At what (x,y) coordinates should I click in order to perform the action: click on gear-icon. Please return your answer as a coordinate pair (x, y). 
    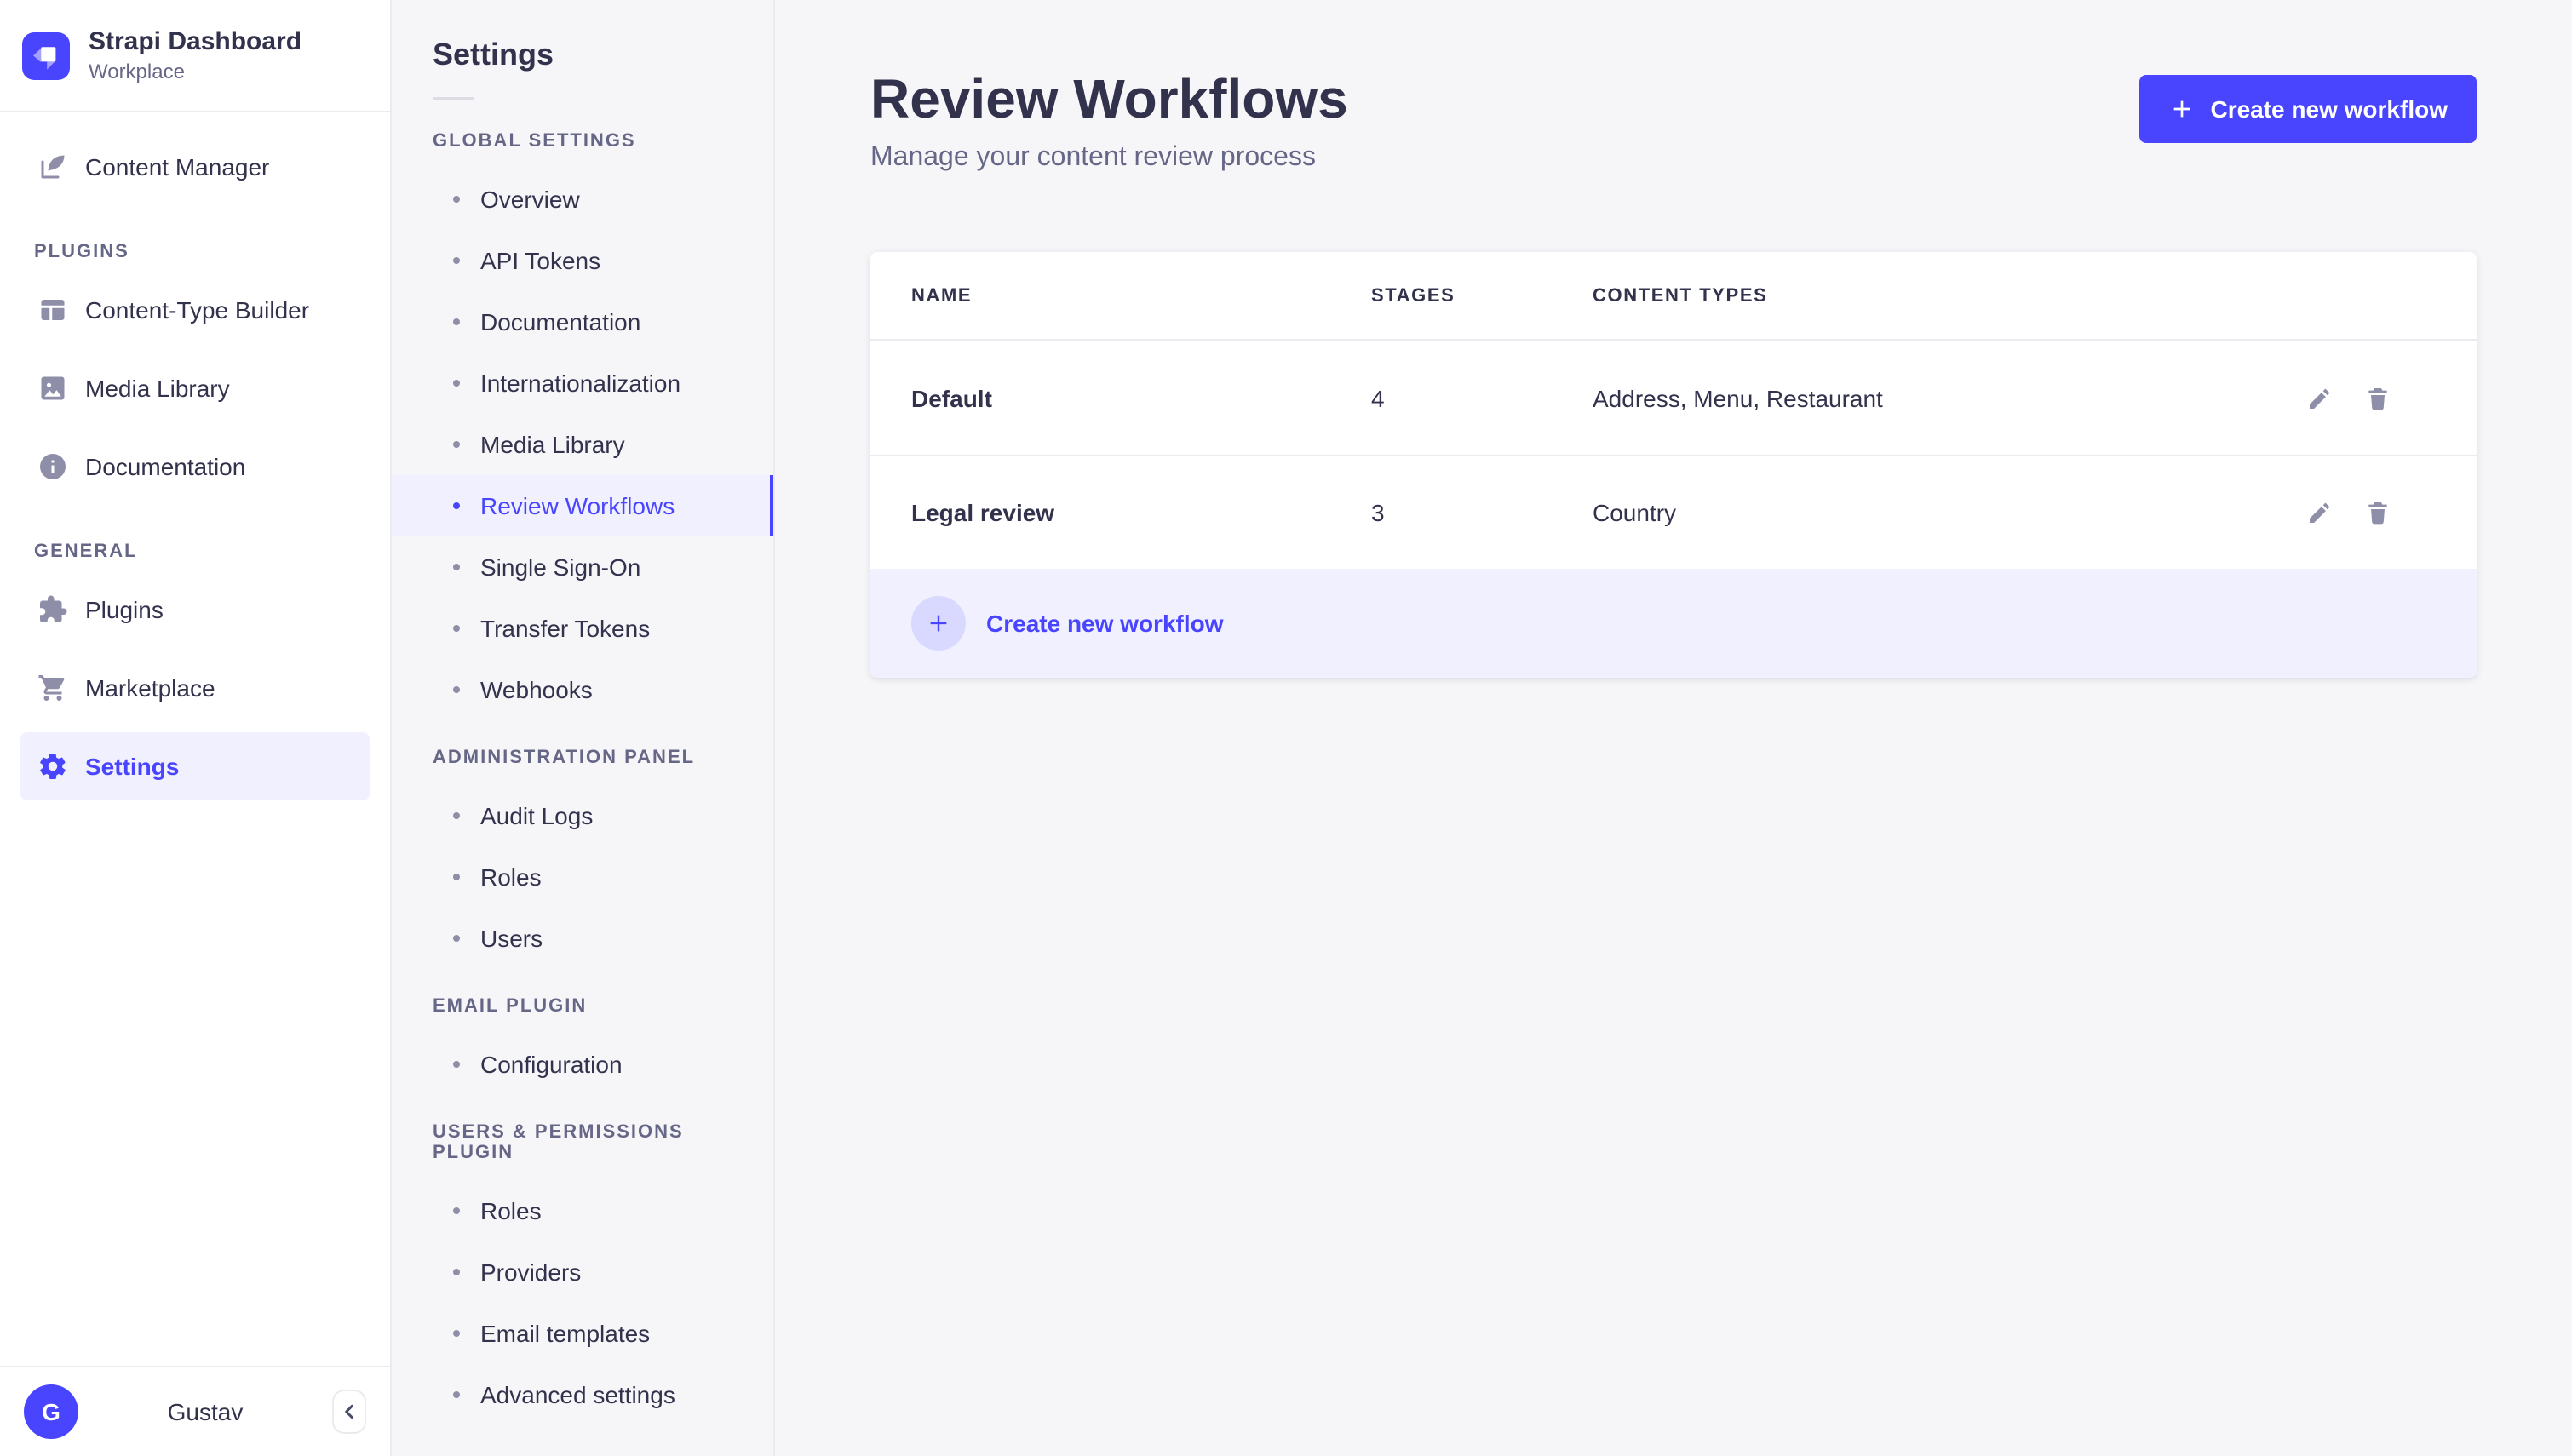
    Looking at the image, I should click on (52, 766).